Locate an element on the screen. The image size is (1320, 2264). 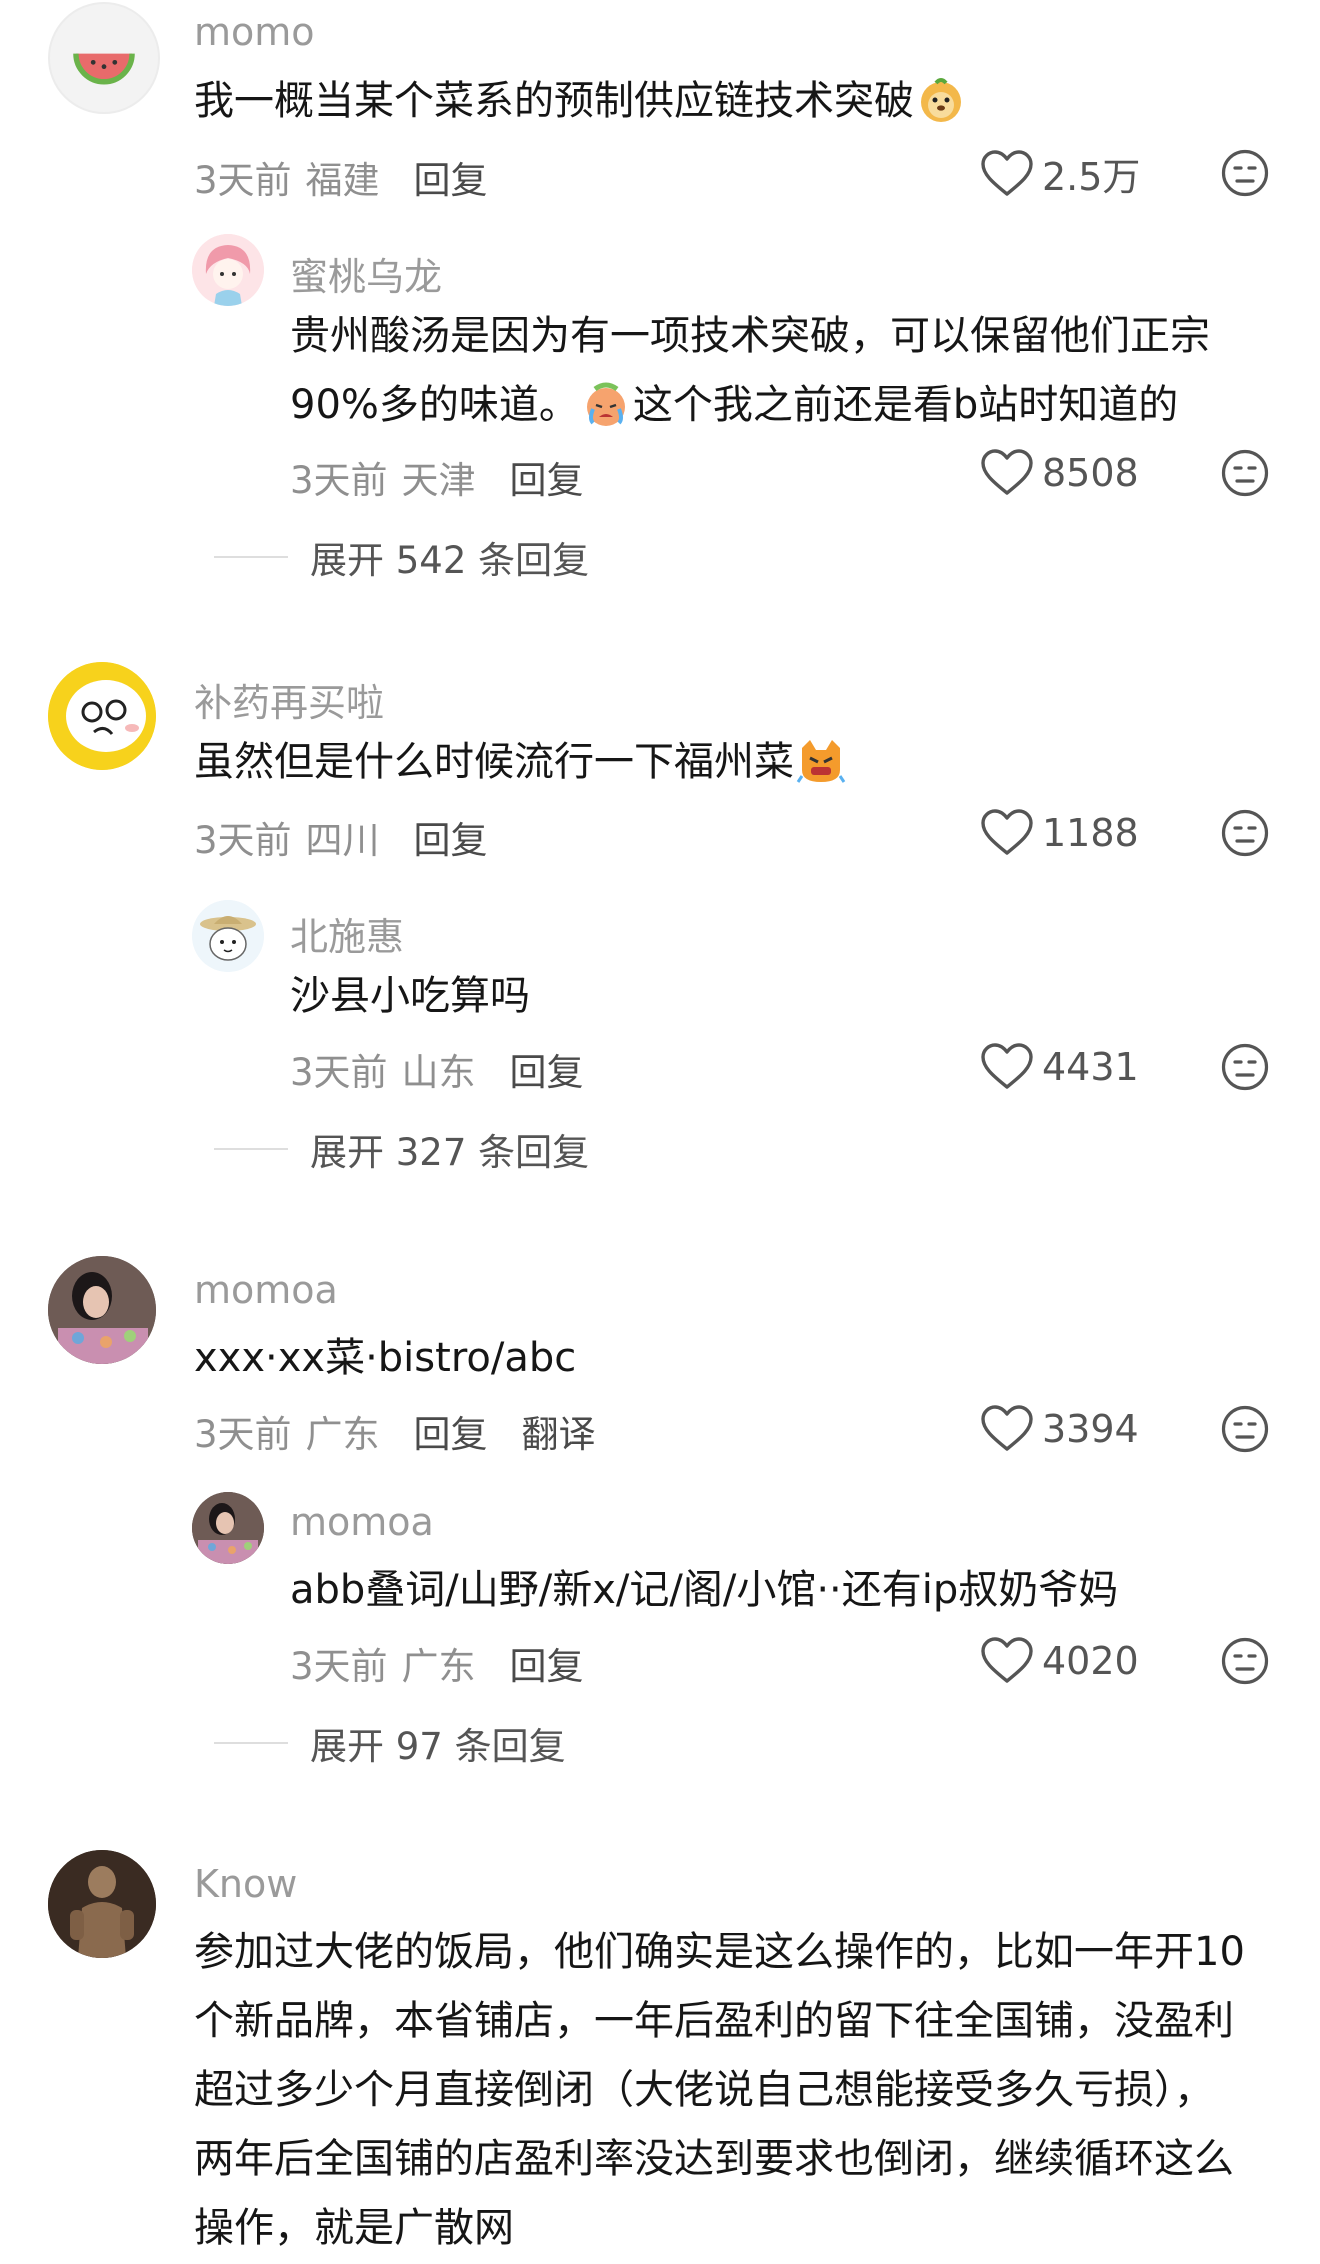
like-button: 2.5万 is located at coordinates (1060, 173).